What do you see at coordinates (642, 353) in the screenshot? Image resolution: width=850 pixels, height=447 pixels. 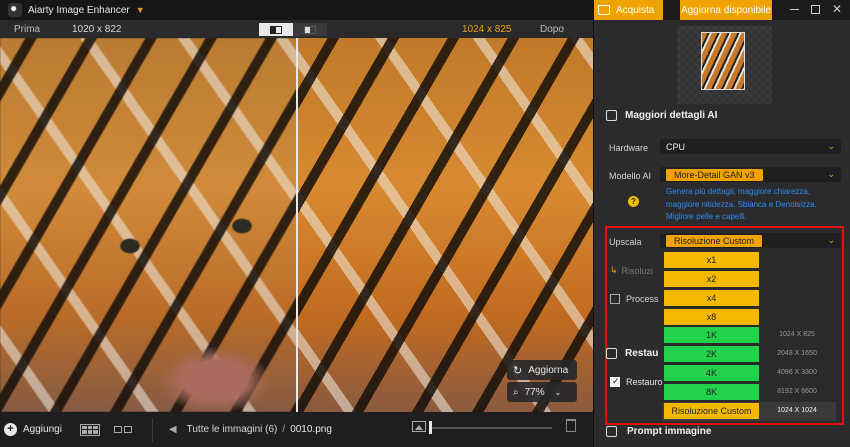 I see `restore-title: Restau` at bounding box center [642, 353].